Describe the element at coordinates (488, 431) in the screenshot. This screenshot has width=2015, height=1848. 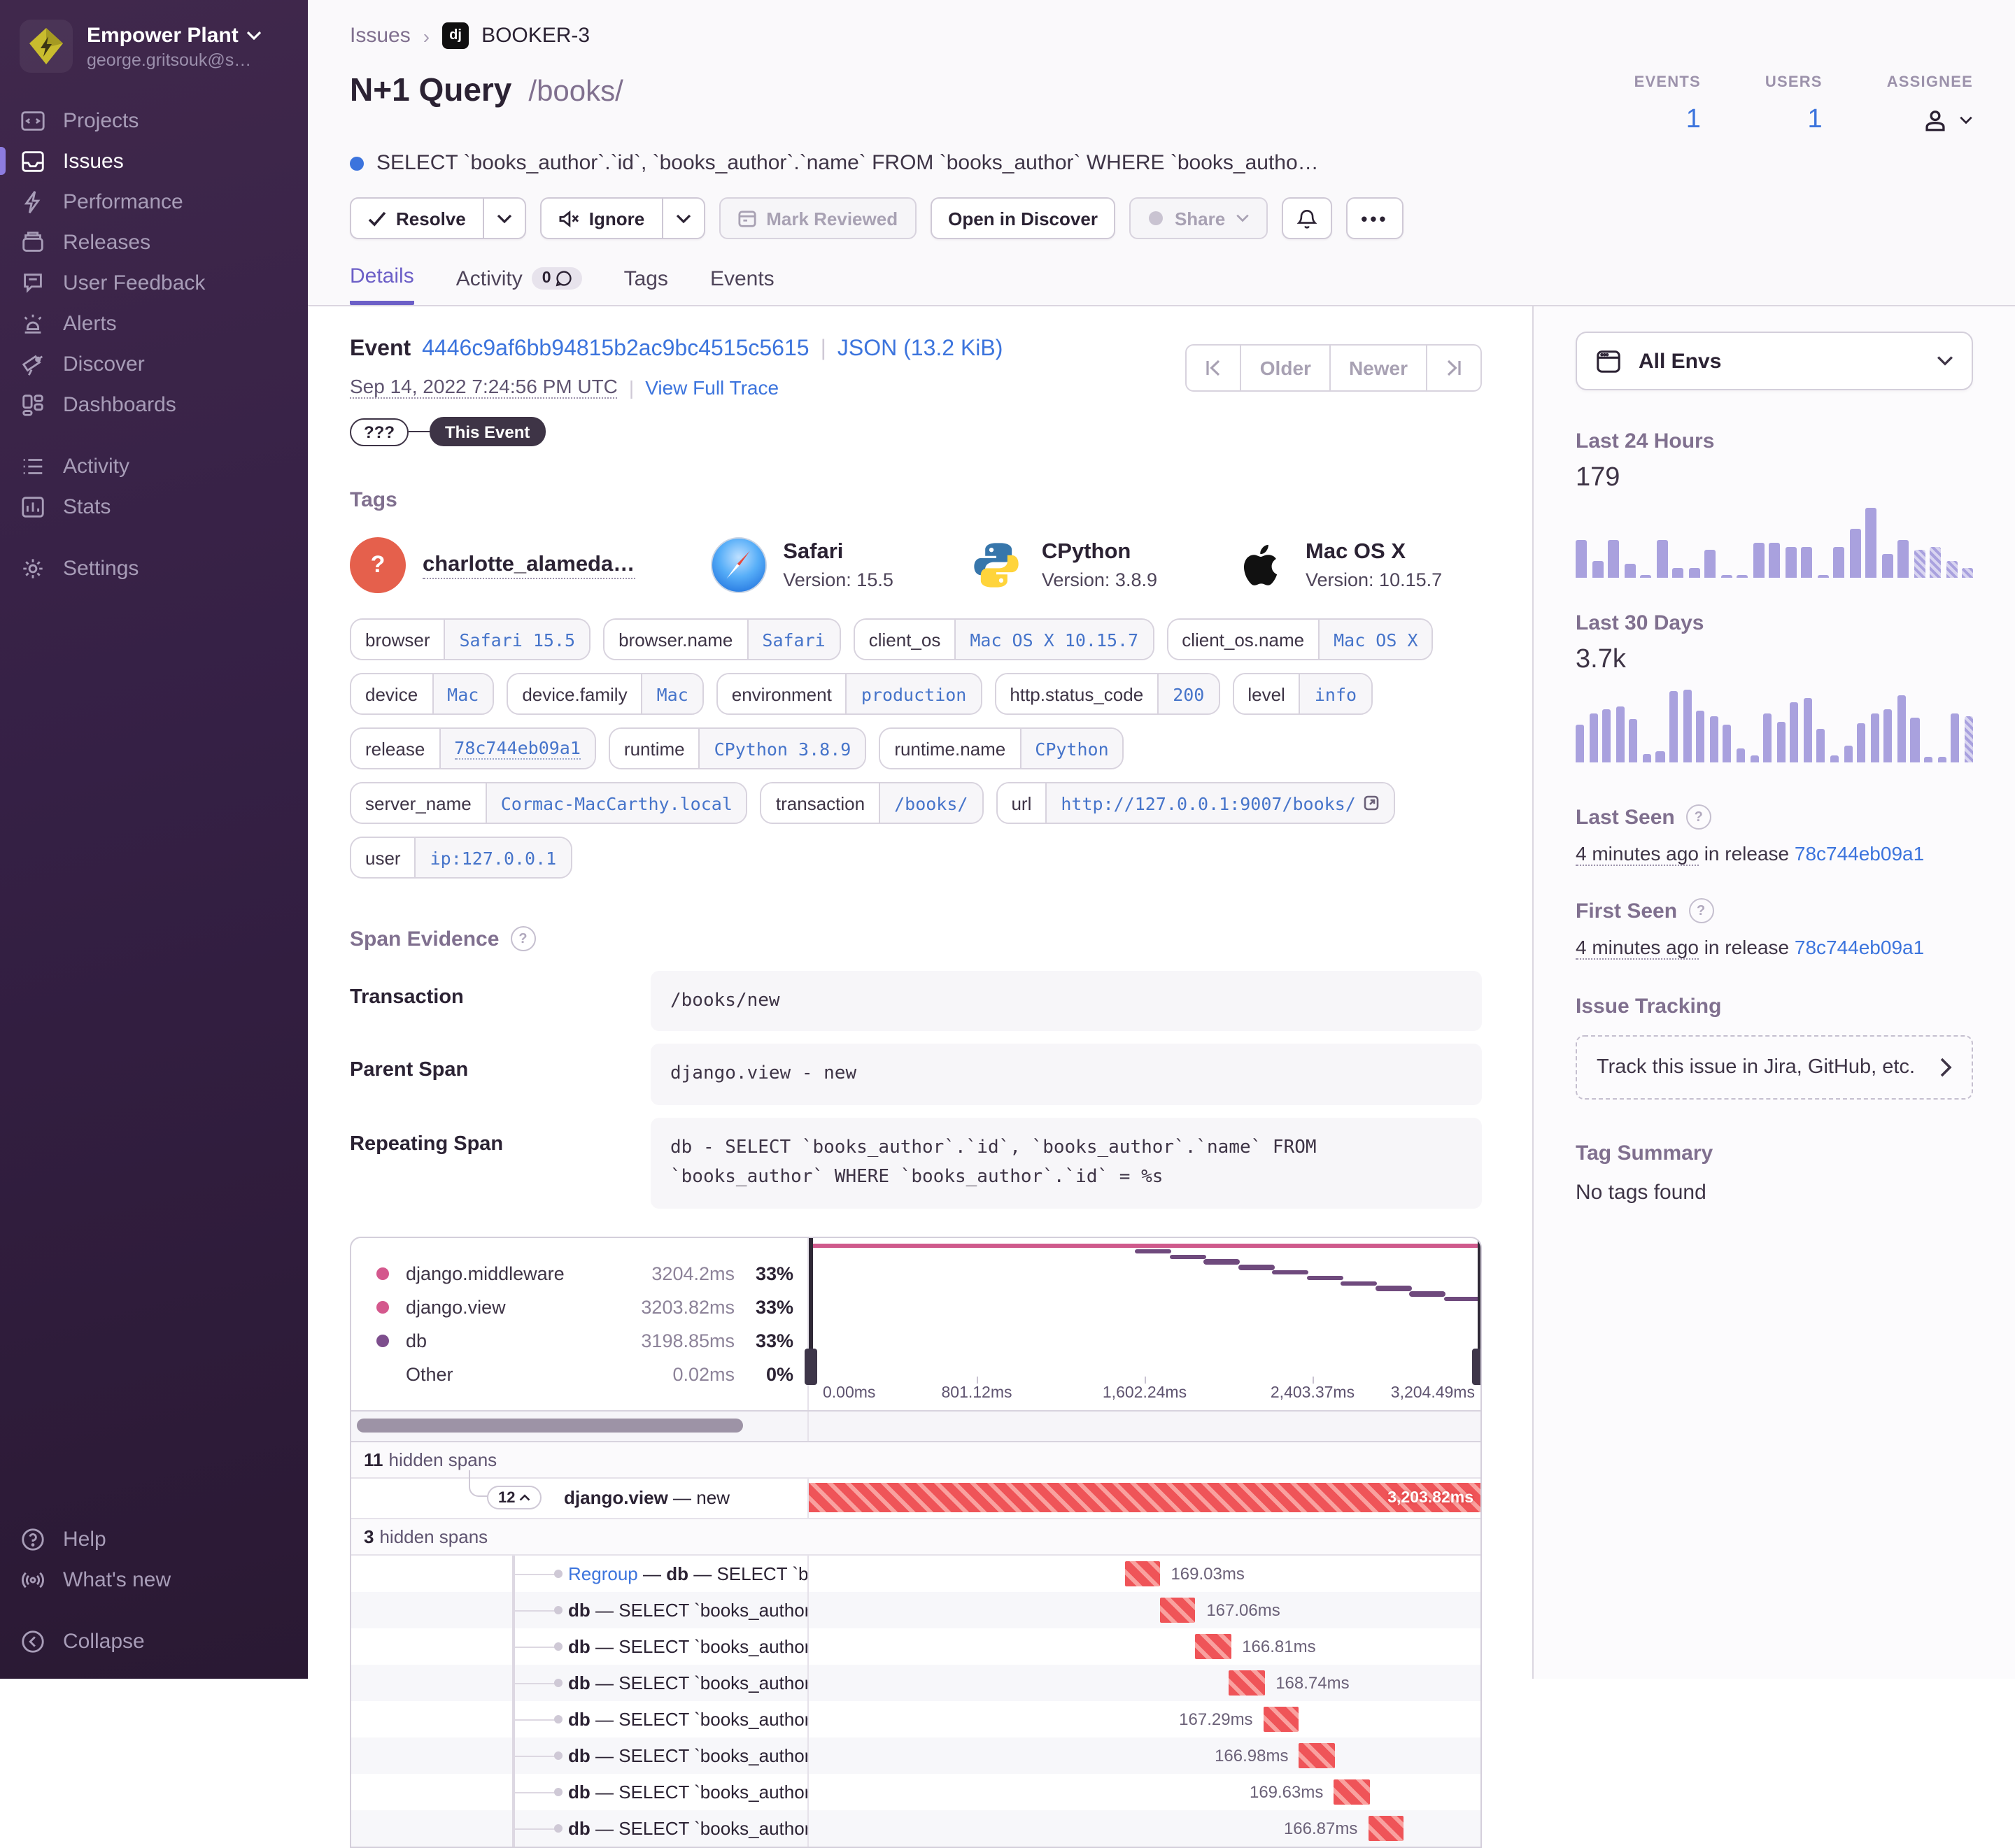
I see `this-event-pill: This Event` at that location.